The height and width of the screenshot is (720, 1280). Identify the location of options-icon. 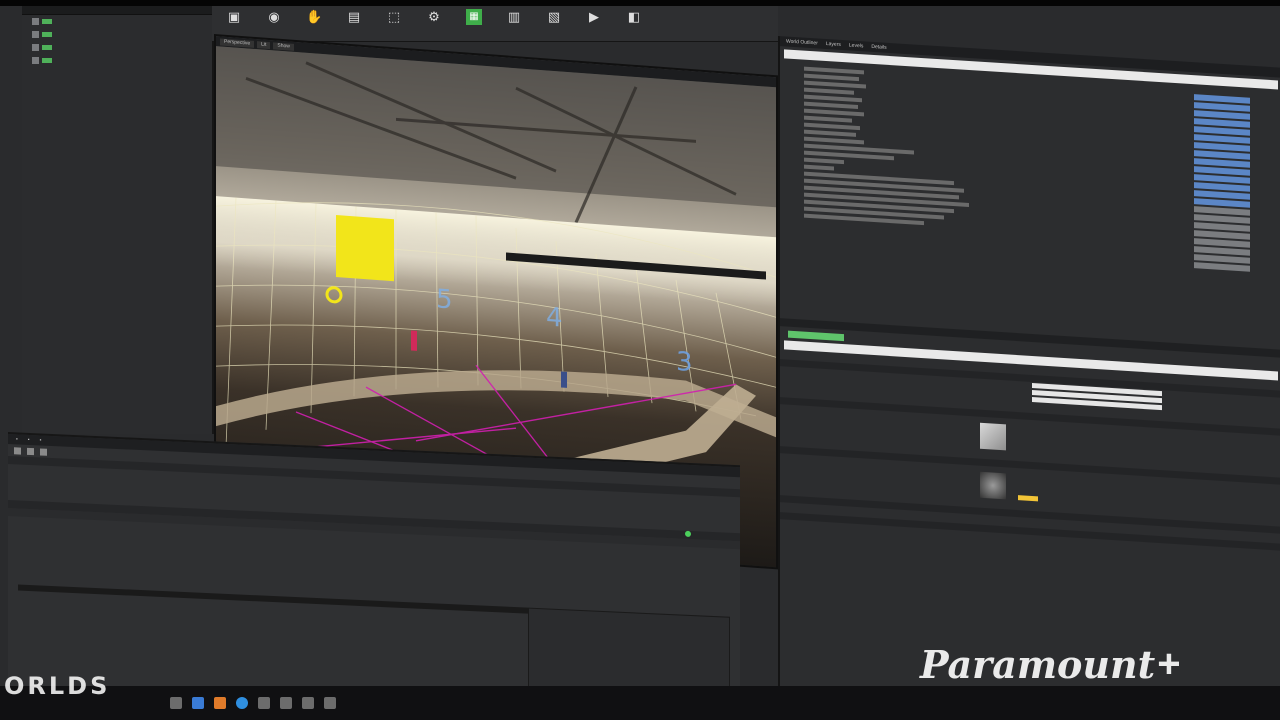
(43, 451).